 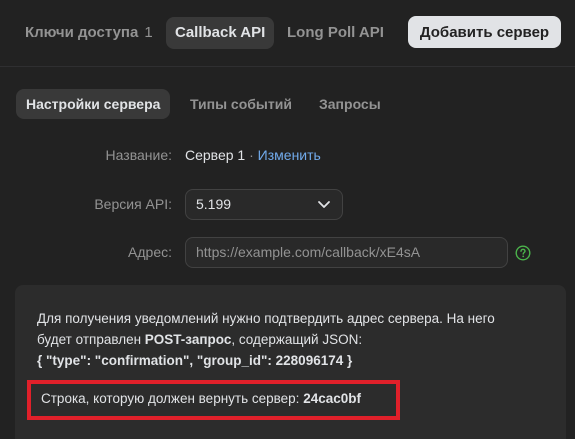 I want to click on tab-requests-label: Запросы, so click(x=350, y=104).